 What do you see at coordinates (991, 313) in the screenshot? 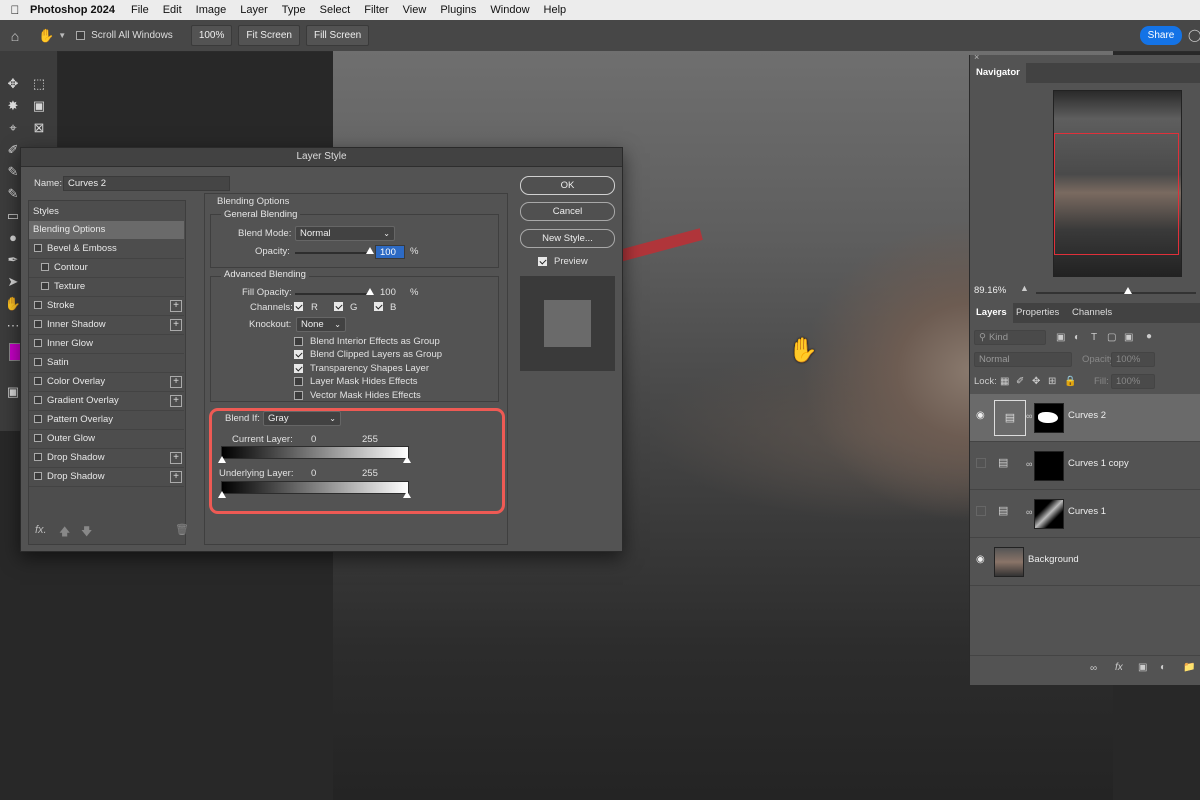
I see `tab-layers: Layers` at bounding box center [991, 313].